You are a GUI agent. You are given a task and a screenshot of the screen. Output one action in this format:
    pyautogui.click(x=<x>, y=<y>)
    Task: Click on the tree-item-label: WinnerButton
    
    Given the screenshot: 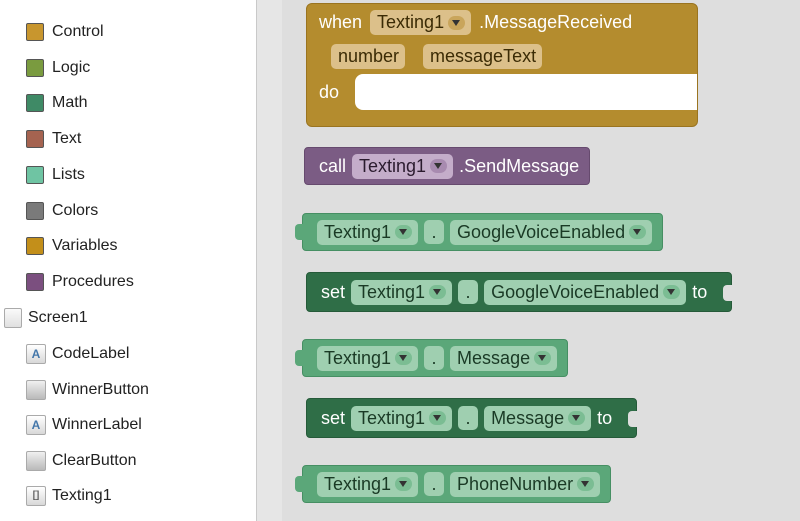 What is the action you would take?
    pyautogui.click(x=100, y=389)
    